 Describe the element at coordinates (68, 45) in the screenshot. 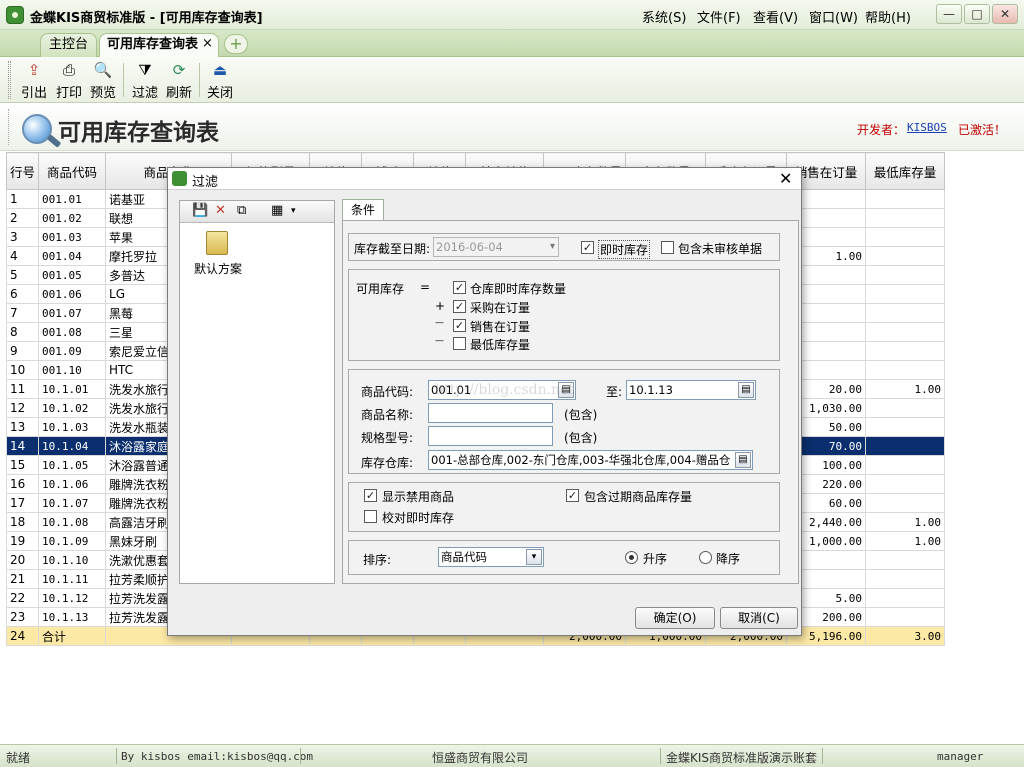

I see `tab-main-console: 主控台` at that location.